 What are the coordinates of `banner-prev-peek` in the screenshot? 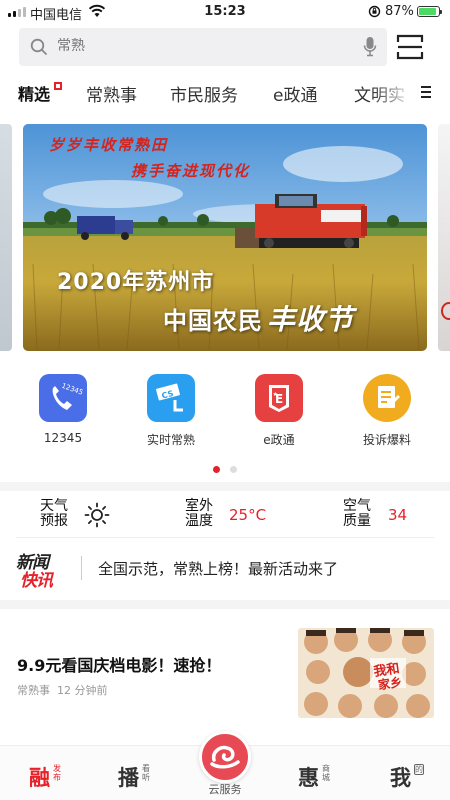 It's located at (6, 237).